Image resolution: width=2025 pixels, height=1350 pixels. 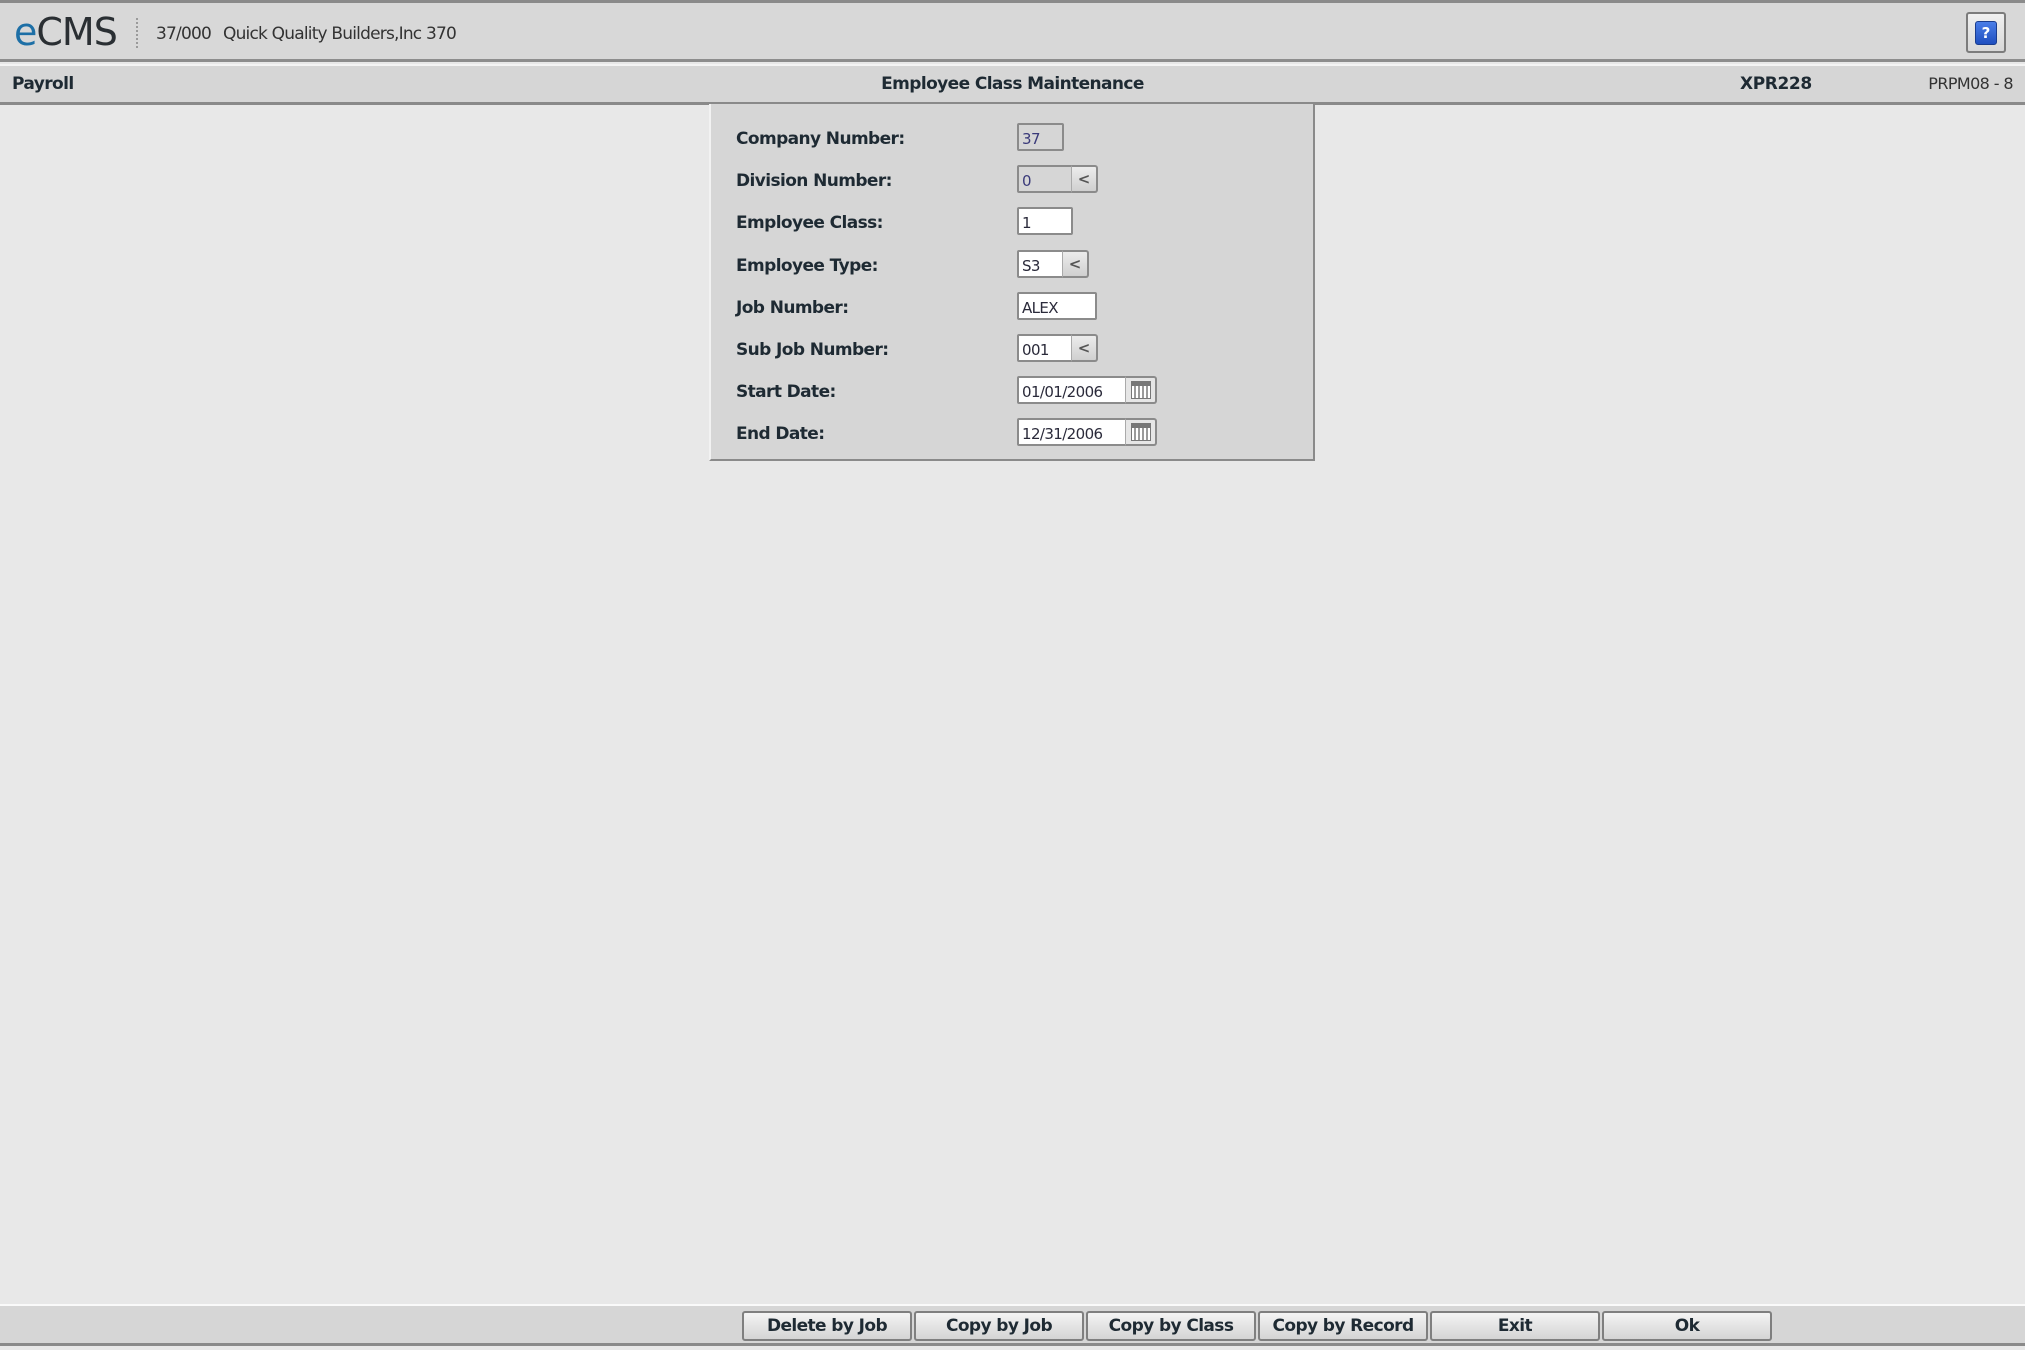 I want to click on screen-id: PRPM08 - 8, so click(x=1970, y=83).